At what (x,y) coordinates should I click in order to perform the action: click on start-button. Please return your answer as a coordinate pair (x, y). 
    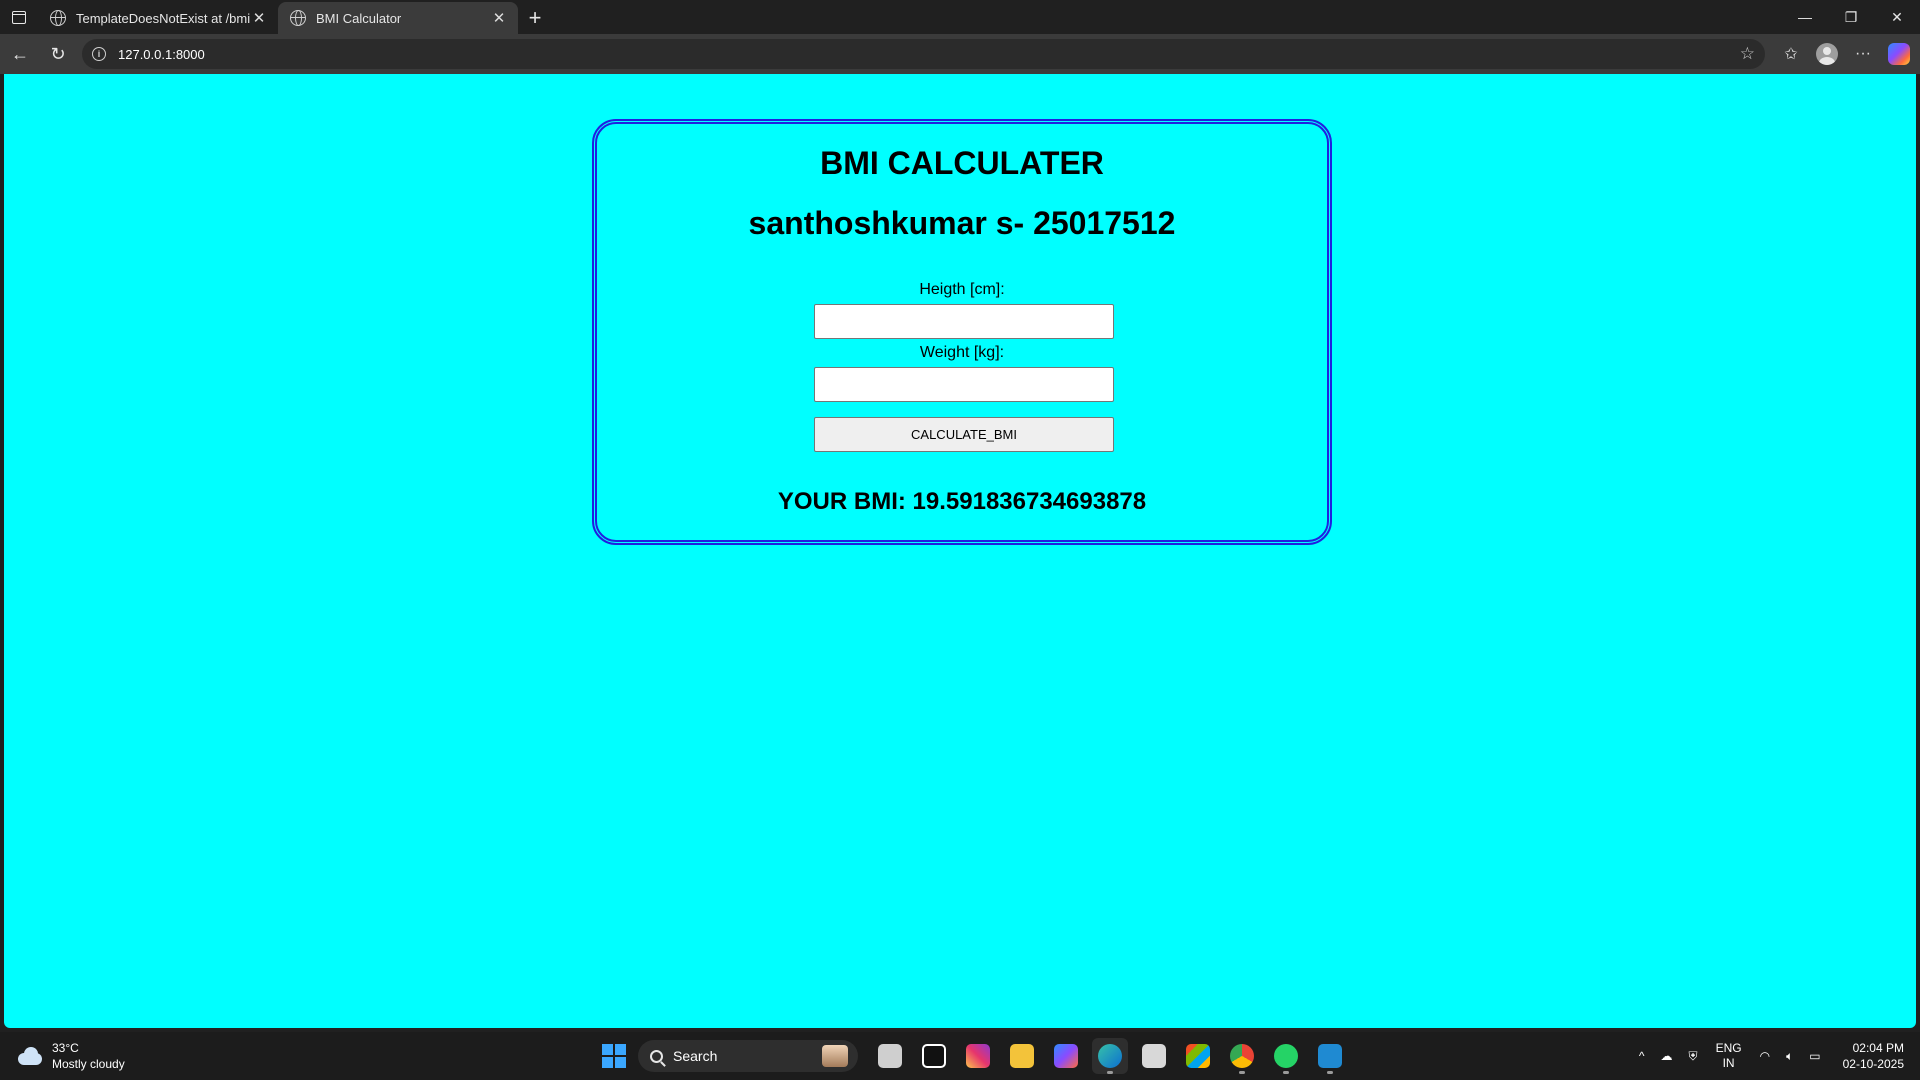
    Looking at the image, I should click on (614, 1056).